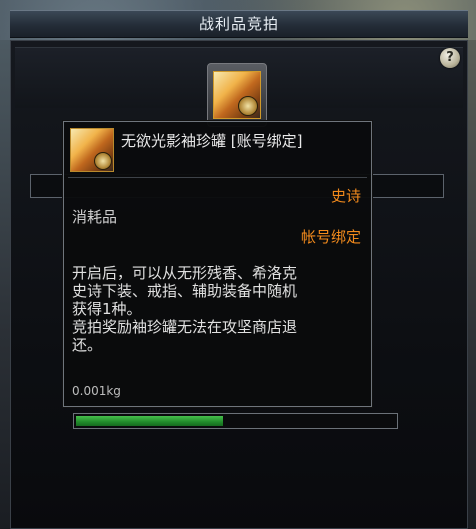 The height and width of the screenshot is (529, 476). Describe the element at coordinates (185, 273) in the screenshot. I see `description-line: 开启后，可以从无形残香、希洛克` at that location.